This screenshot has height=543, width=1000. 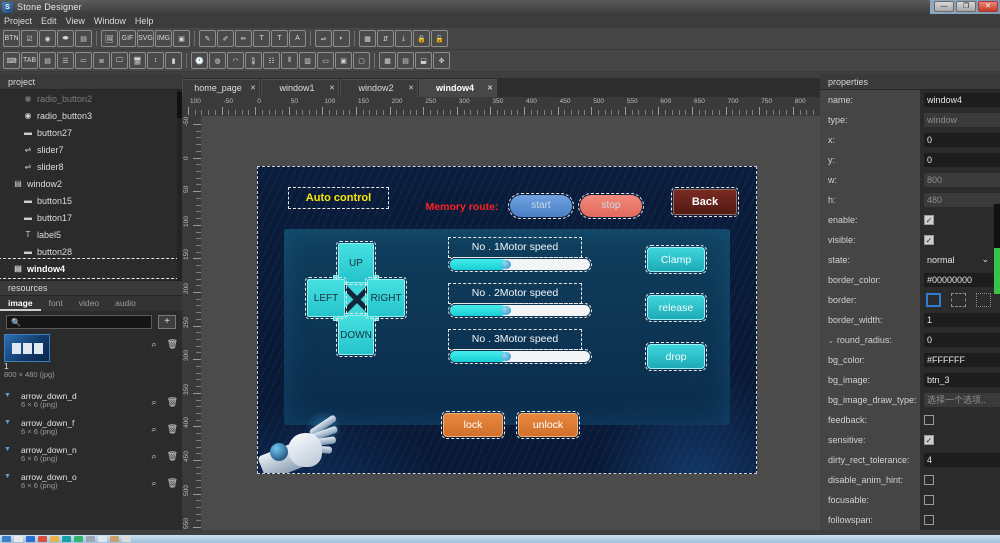 What do you see at coordinates (520, 310) in the screenshot?
I see `motor-2-slider` at bounding box center [520, 310].